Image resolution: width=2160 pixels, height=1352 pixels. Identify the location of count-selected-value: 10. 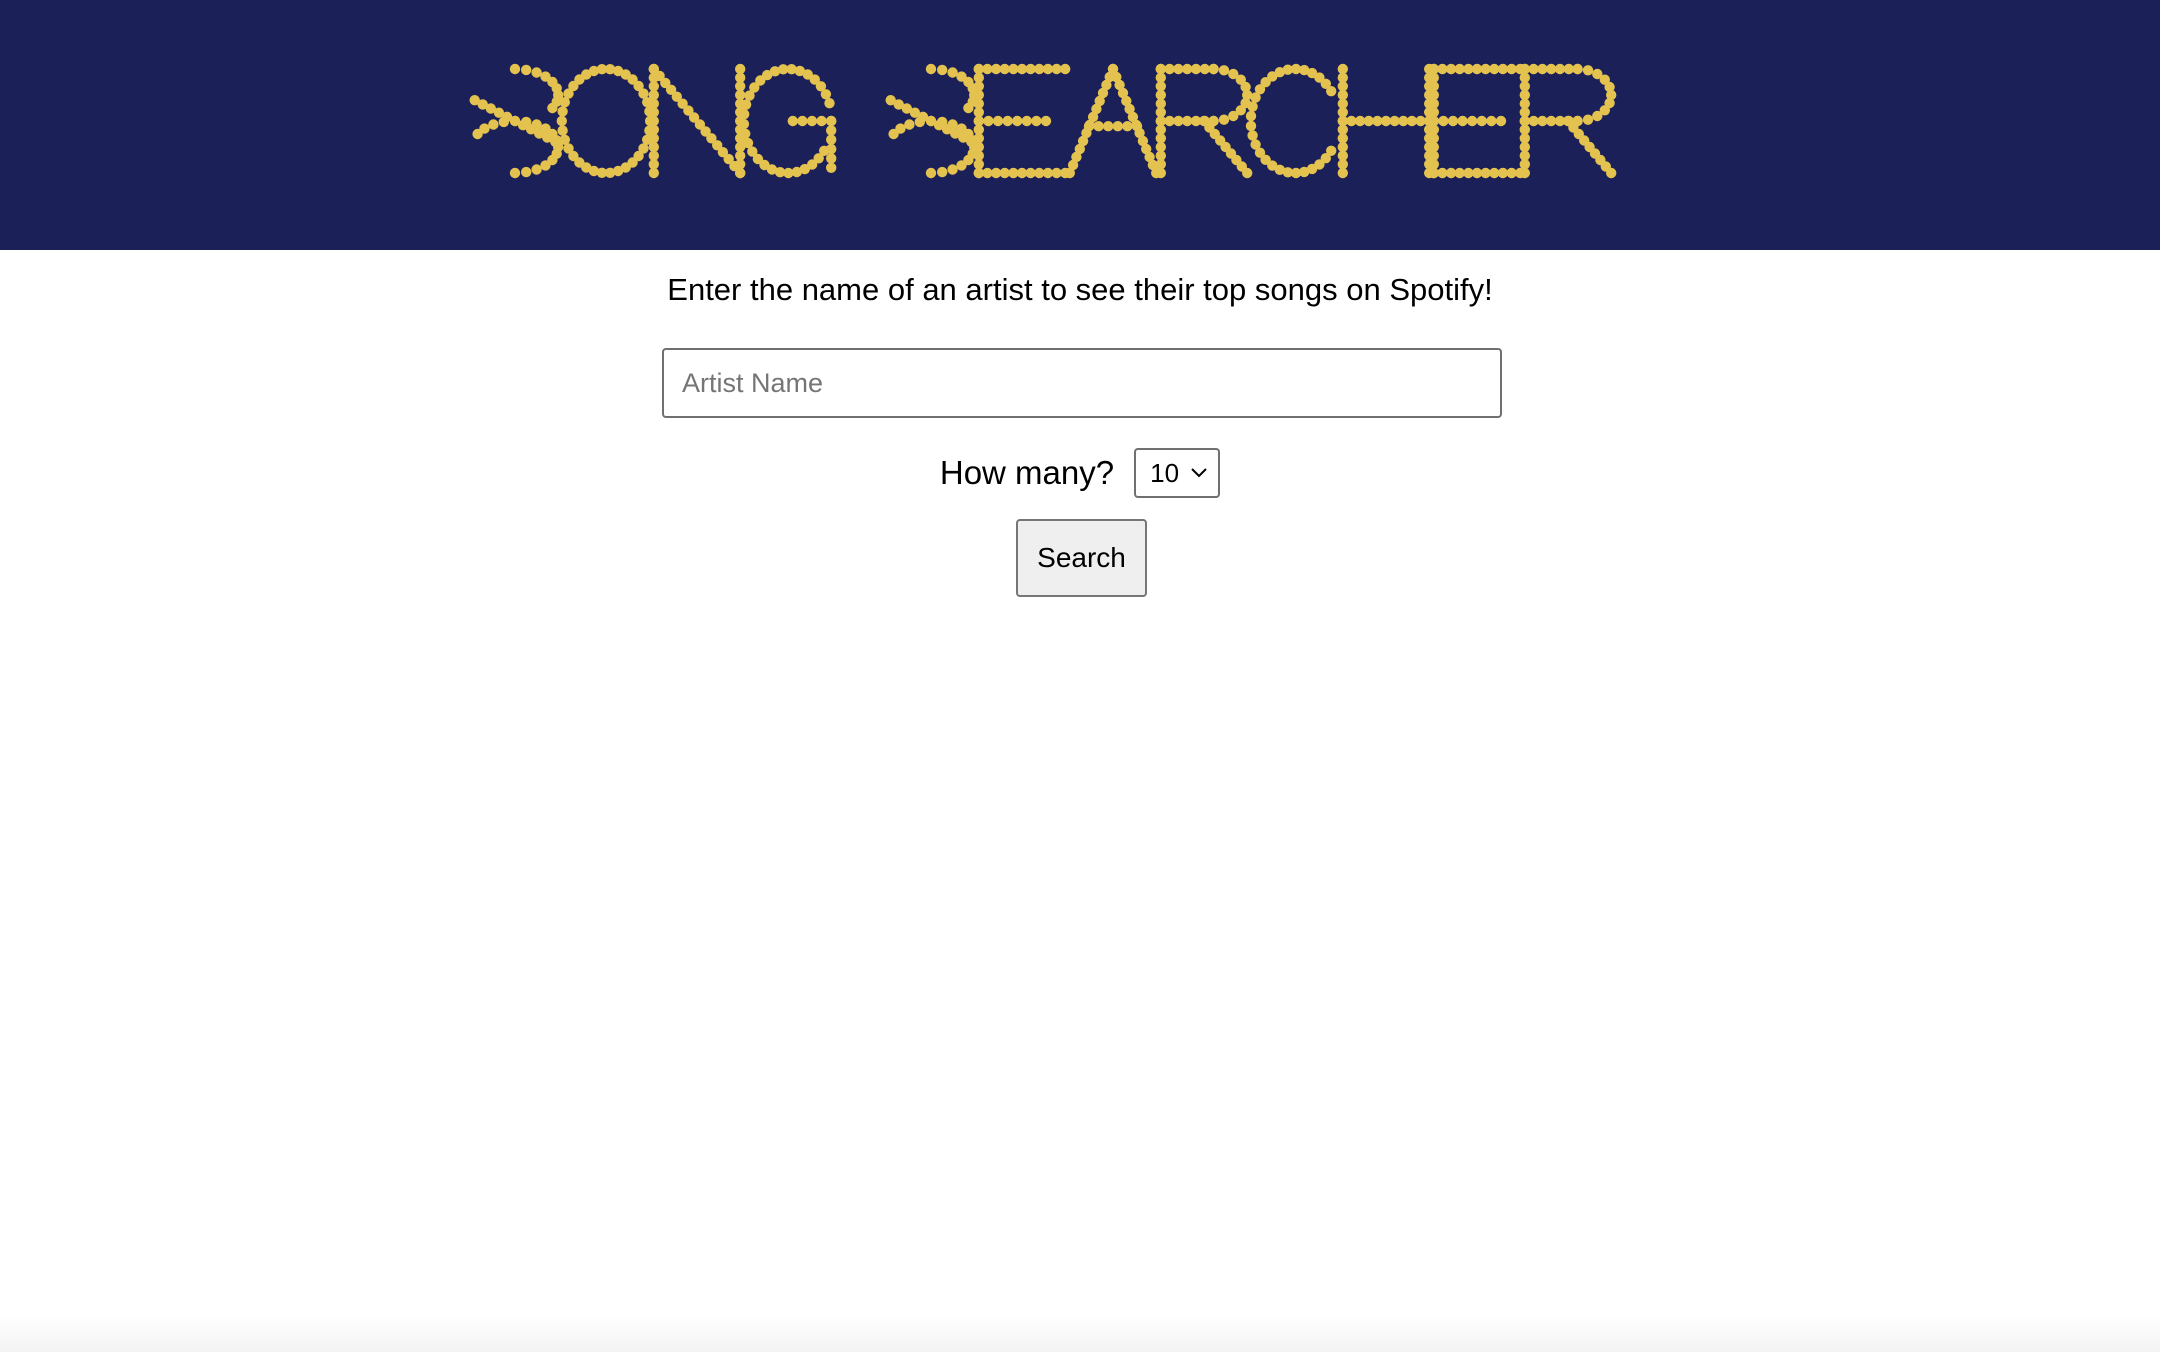
(1165, 473).